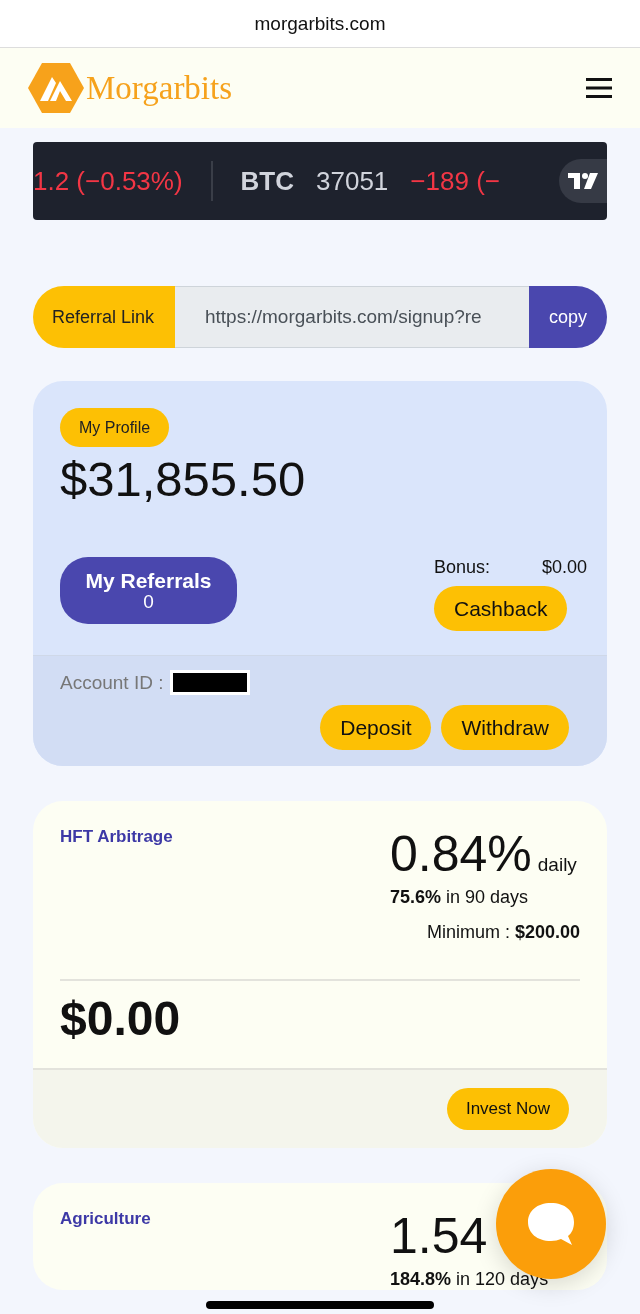 The image size is (640, 1314). Describe the element at coordinates (455, 181) in the screenshot. I see `ticker-change: −189 (−` at that location.